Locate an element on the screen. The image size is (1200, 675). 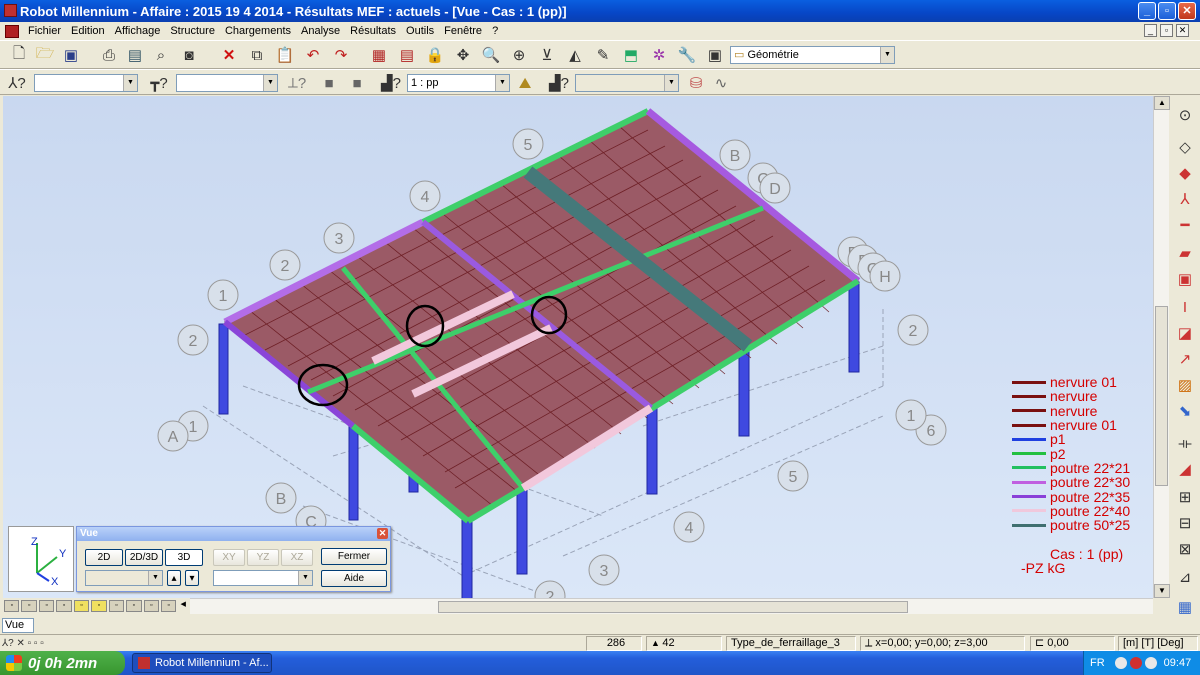
rebar-icon: ⊠ is located at coordinates (1185, 549).